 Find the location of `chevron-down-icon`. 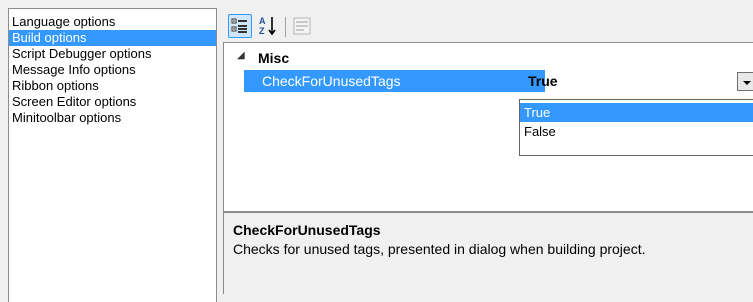

chevron-down-icon is located at coordinates (747, 83).